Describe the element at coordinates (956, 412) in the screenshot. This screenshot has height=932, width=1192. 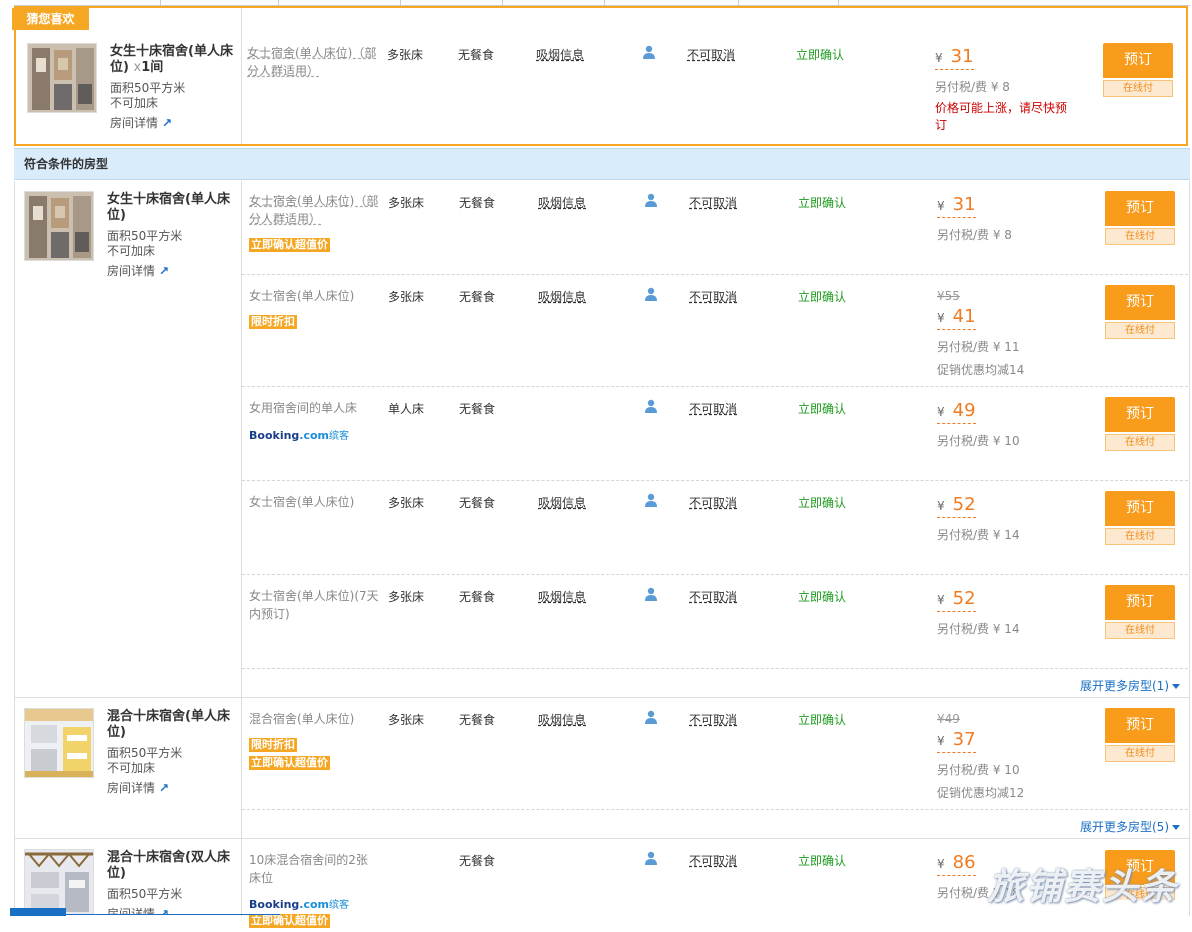
I see `price: ¥49` at that location.